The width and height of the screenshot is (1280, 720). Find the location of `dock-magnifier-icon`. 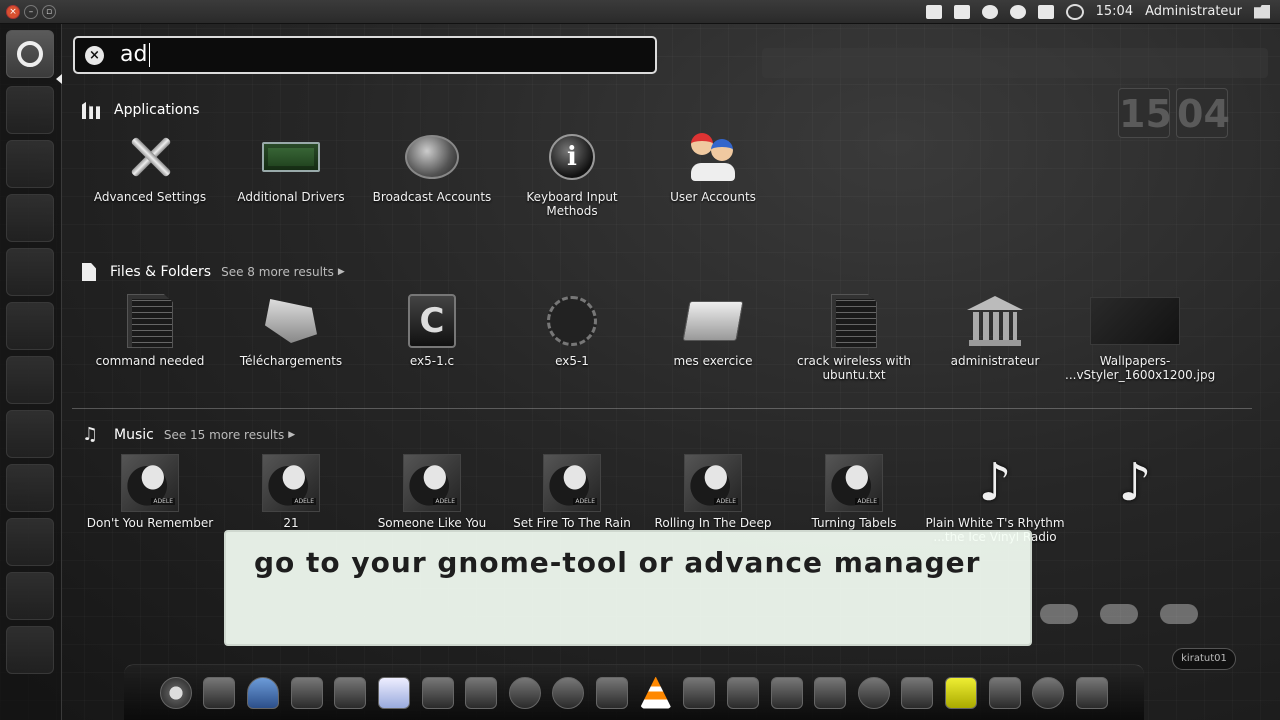

dock-magnifier-icon is located at coordinates (873, 692).